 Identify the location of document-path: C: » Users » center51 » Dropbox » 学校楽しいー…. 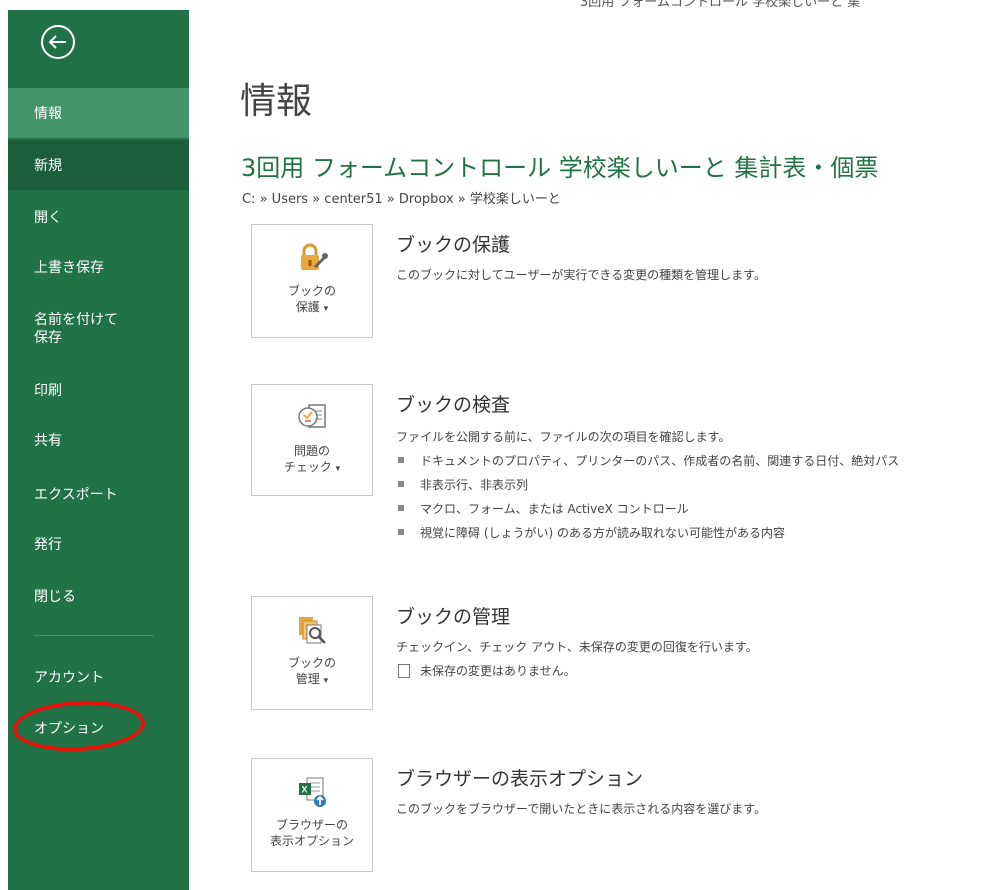
(401, 197).